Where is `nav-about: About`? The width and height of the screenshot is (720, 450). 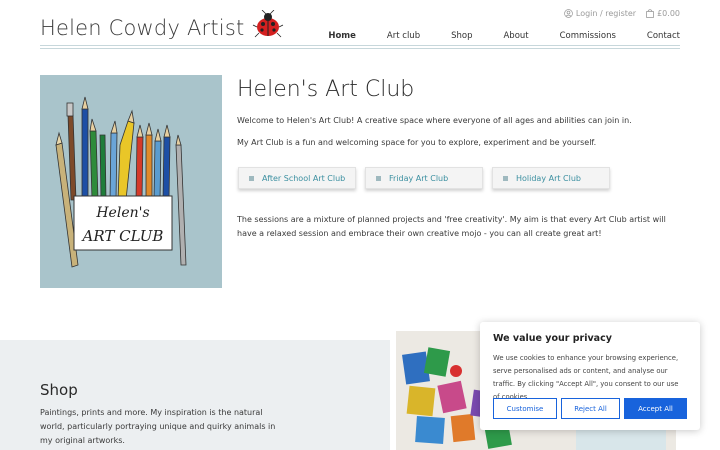
nav-about: About is located at coordinates (515, 36).